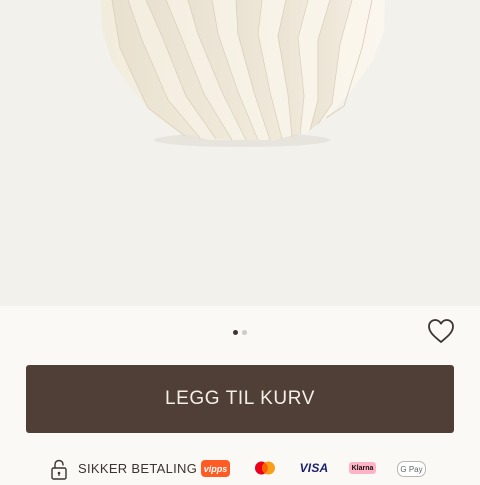 The width and height of the screenshot is (480, 485). What do you see at coordinates (244, 332) in the screenshot?
I see `carousel-dot` at bounding box center [244, 332].